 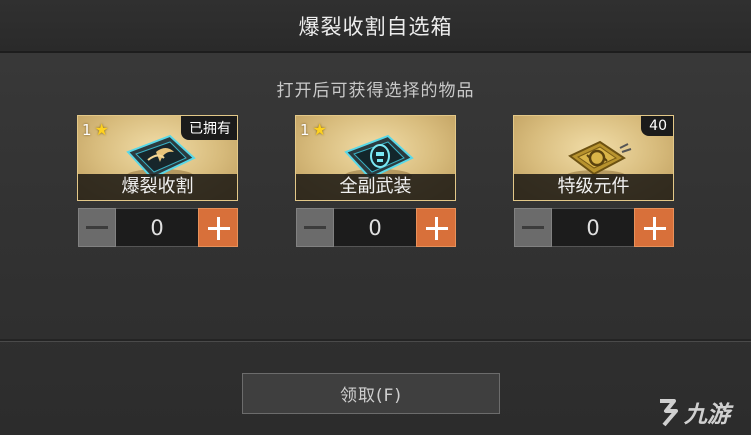 What do you see at coordinates (157, 158) in the screenshot?
I see `item-card-bursting-harvest: 1 ★ 已拥有 爆裂收割` at bounding box center [157, 158].